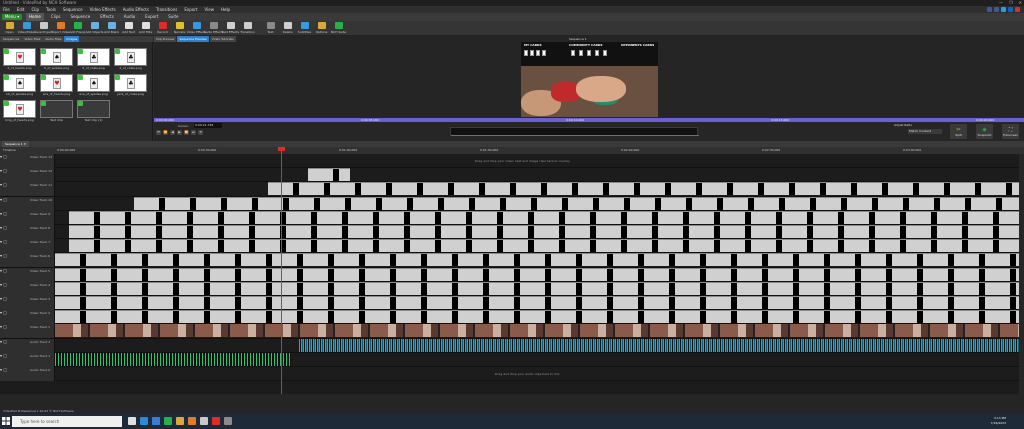 The image size is (1024, 429). I want to click on add-file-s-button: Add File(s), so click(77, 28).